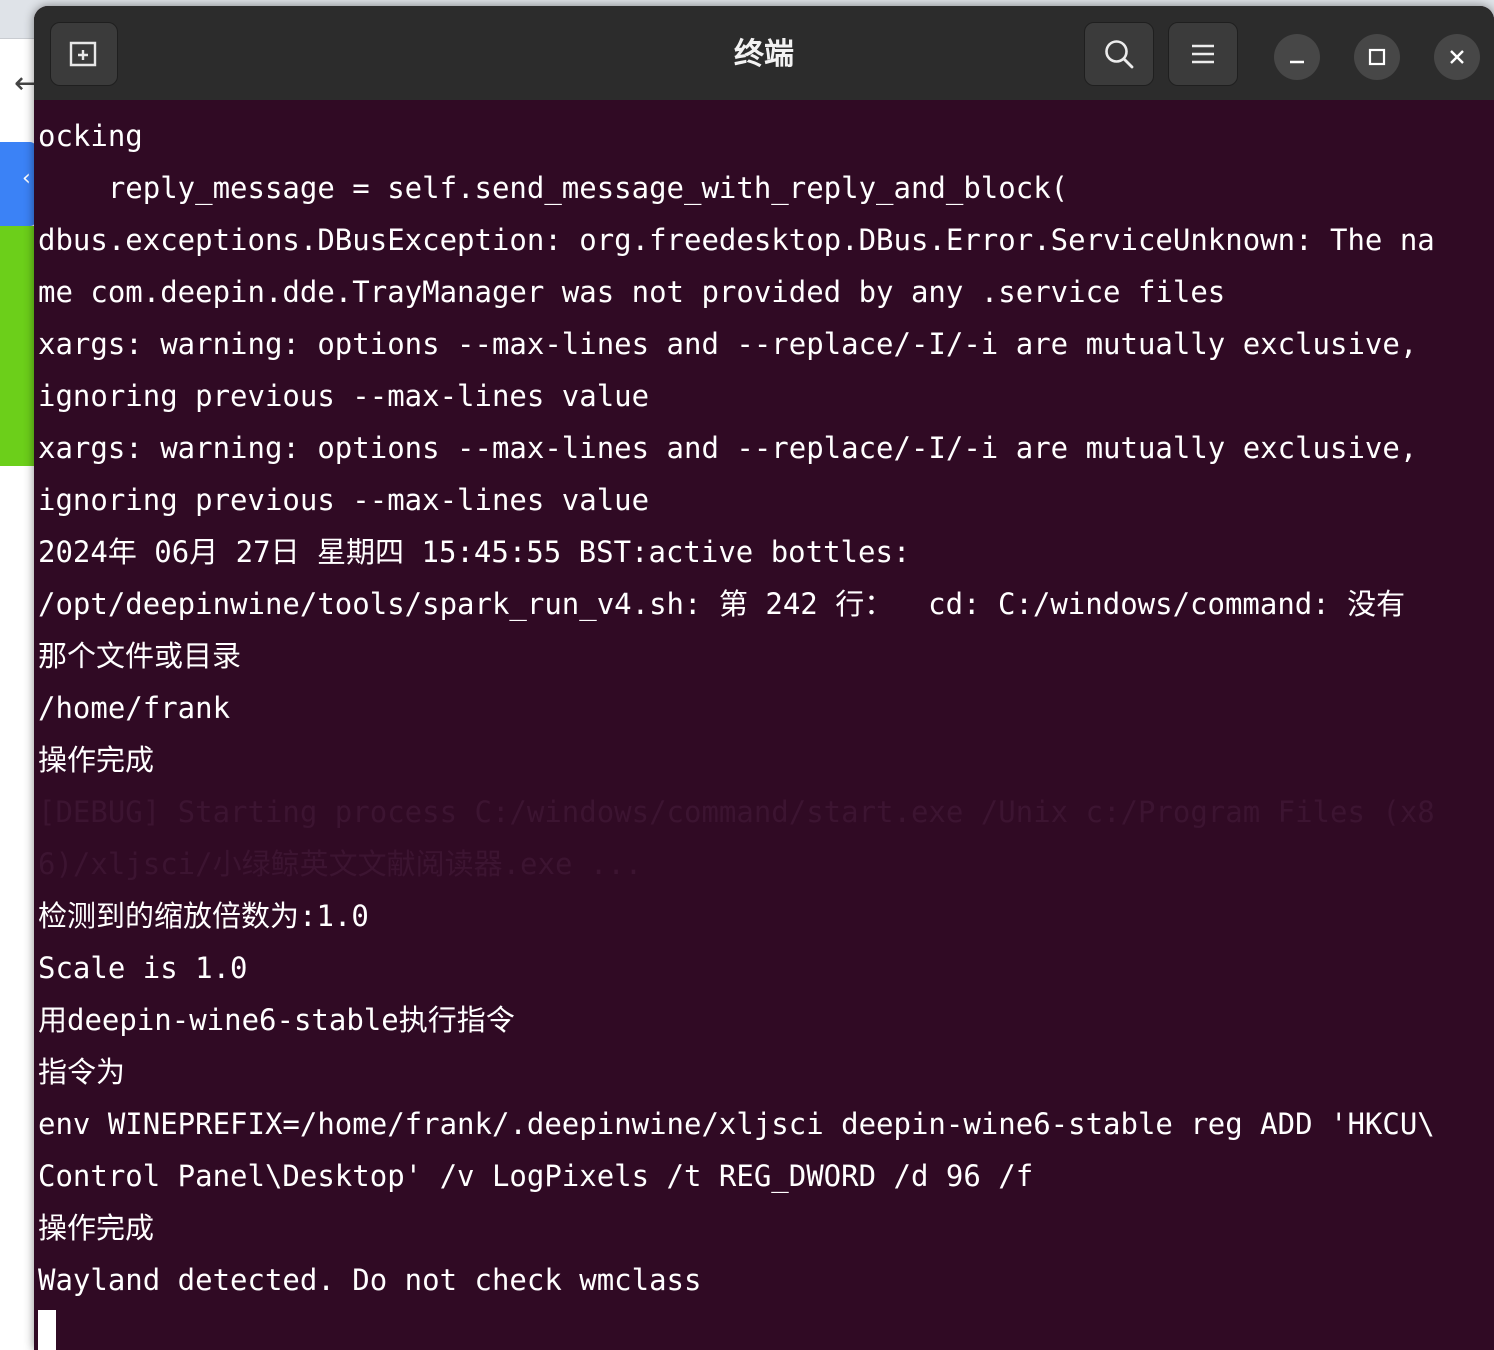 Image resolution: width=1494 pixels, height=1350 pixels. Describe the element at coordinates (203, 916) in the screenshot. I see `terminal-line: 检测到的缩放倍数为:1.0` at that location.